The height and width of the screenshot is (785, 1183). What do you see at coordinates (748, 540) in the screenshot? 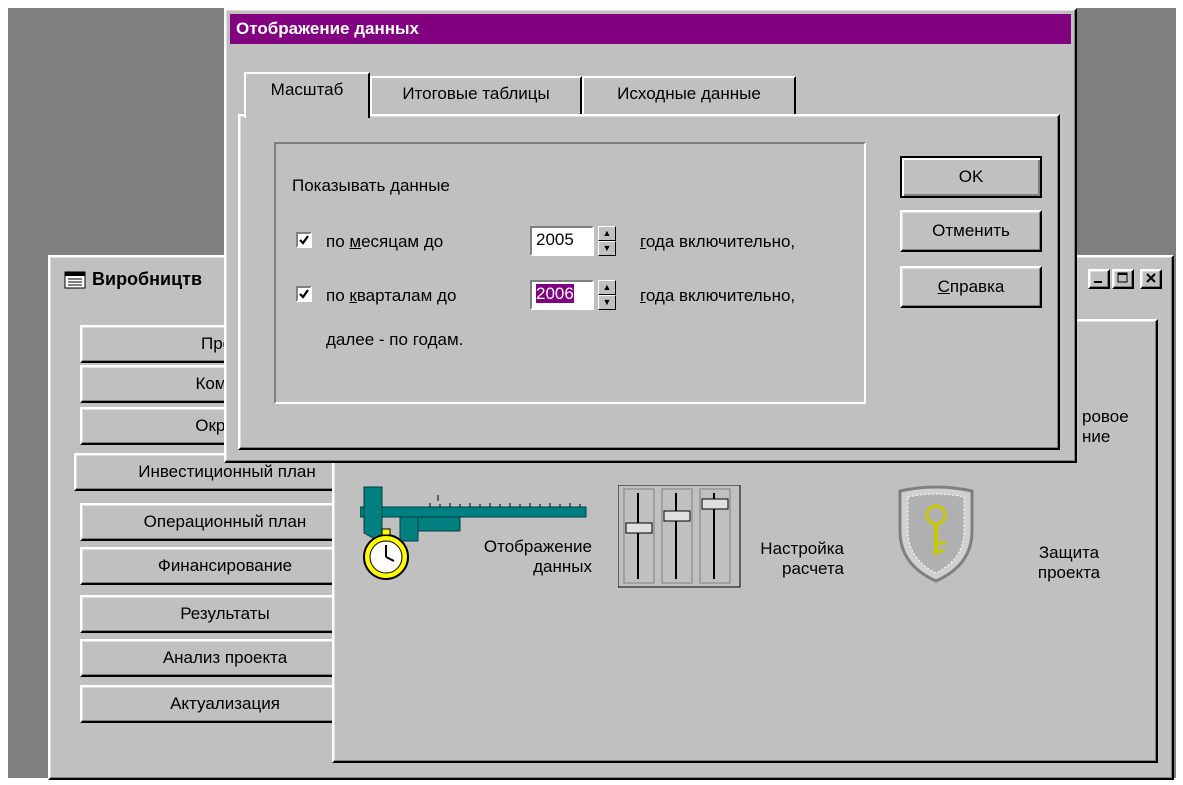
I see `calc-settings-tool: Настройка расчета` at bounding box center [748, 540].